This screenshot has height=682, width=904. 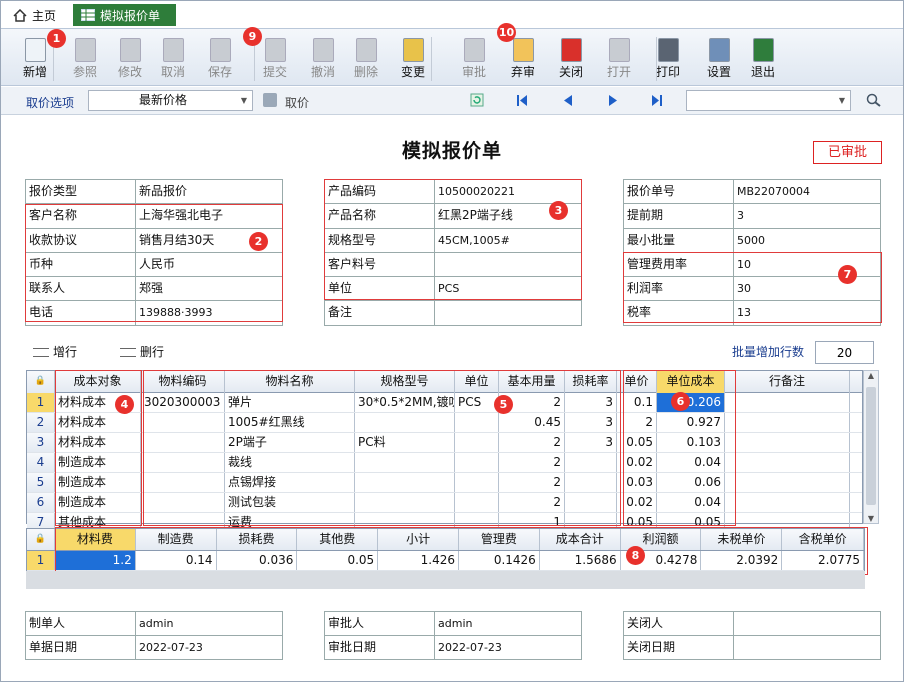 I want to click on table-cell: 3, so click(x=41, y=442).